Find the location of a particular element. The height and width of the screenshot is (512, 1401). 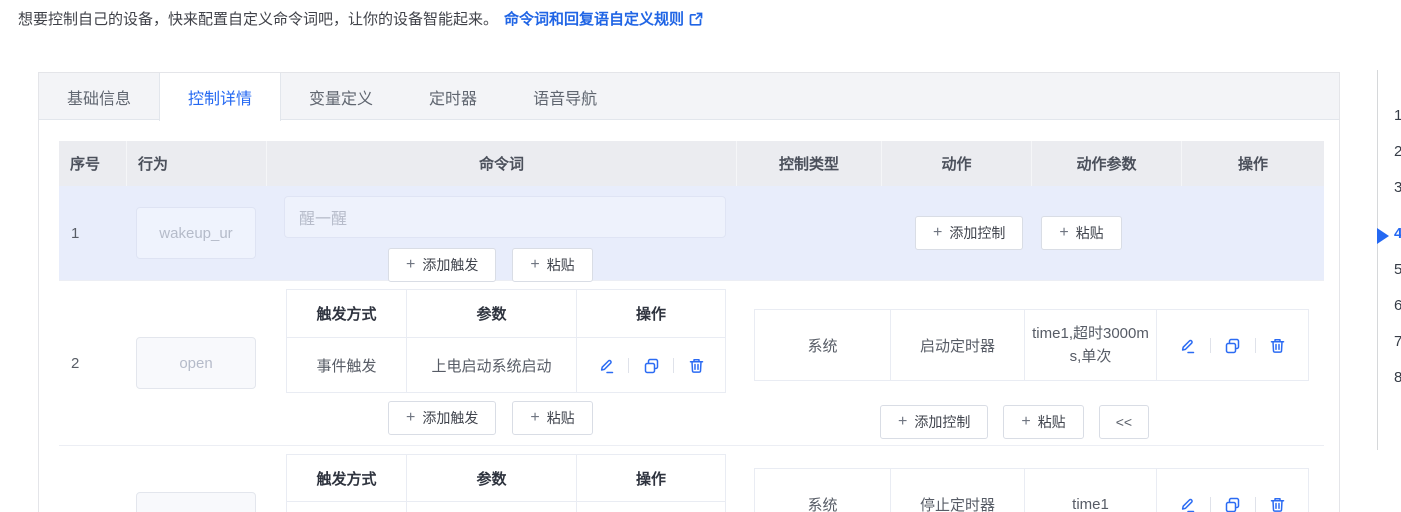

tab-voice-navigation: 语音导航 is located at coordinates (565, 97).